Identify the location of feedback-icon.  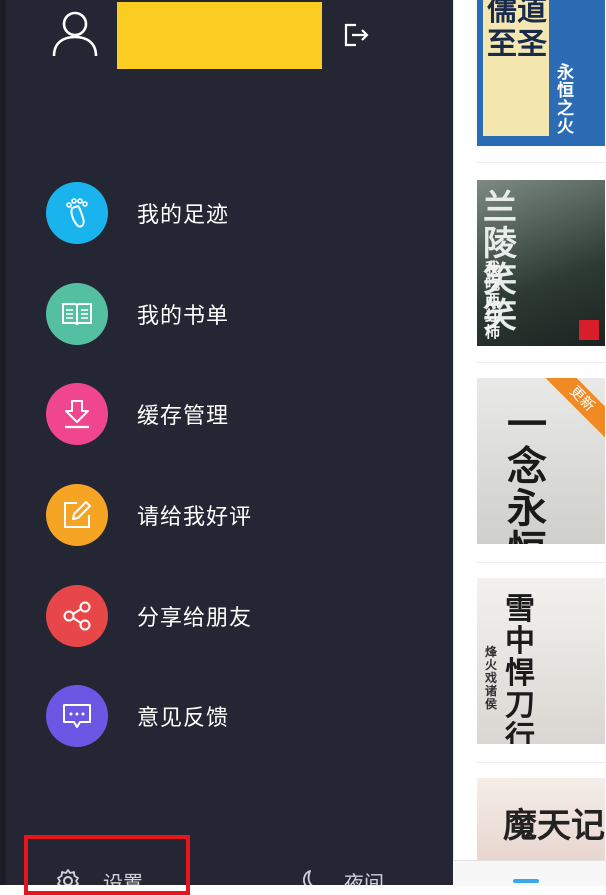
(77, 716).